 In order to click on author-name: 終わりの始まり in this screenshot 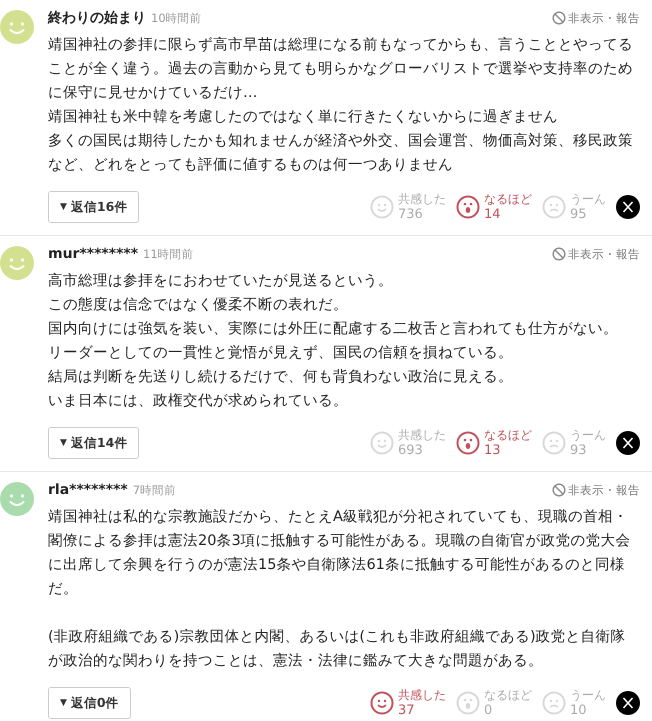, I will do `click(97, 18)`.